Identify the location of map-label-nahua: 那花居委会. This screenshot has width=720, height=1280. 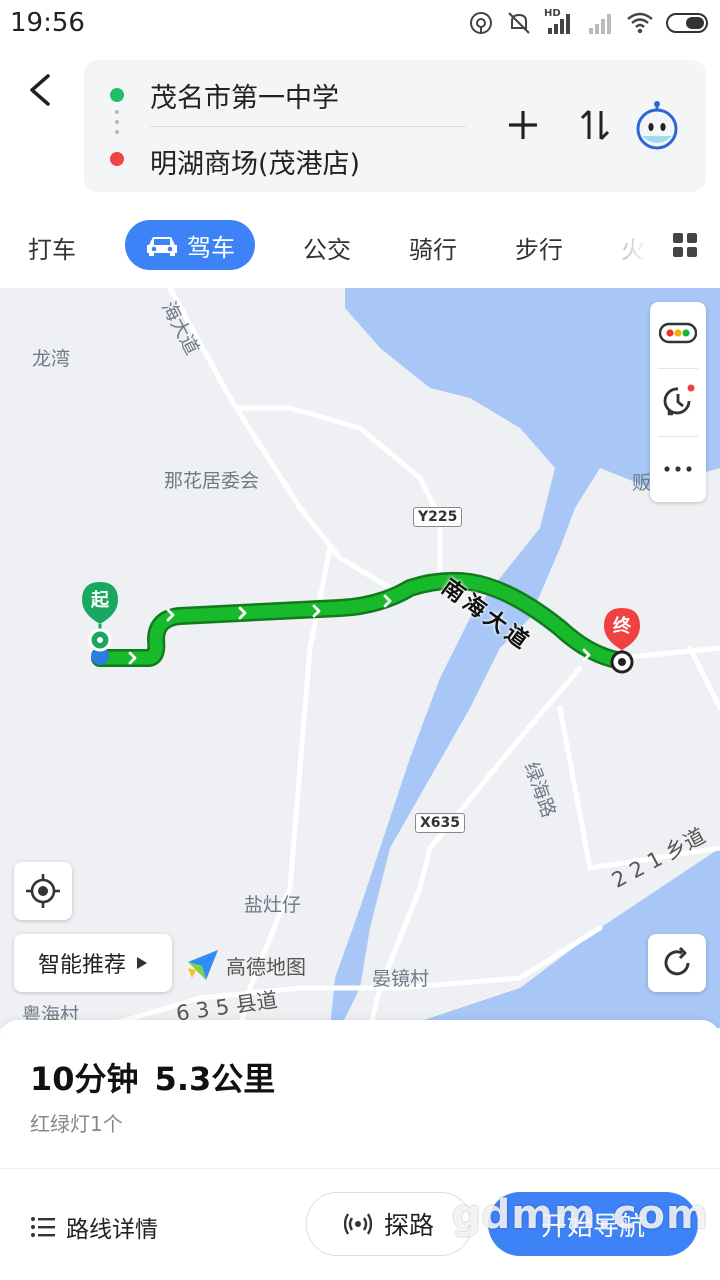
(212, 481).